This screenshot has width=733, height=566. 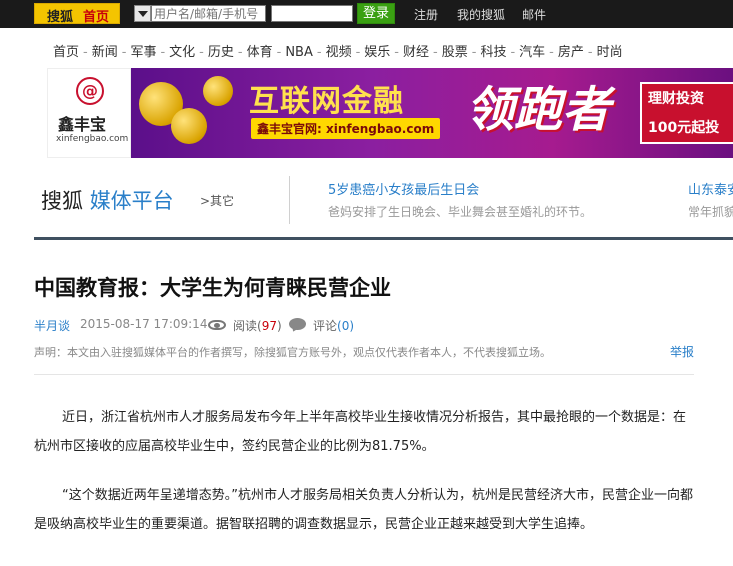 What do you see at coordinates (66, 52) in the screenshot?
I see `nav-item: 首页` at bounding box center [66, 52].